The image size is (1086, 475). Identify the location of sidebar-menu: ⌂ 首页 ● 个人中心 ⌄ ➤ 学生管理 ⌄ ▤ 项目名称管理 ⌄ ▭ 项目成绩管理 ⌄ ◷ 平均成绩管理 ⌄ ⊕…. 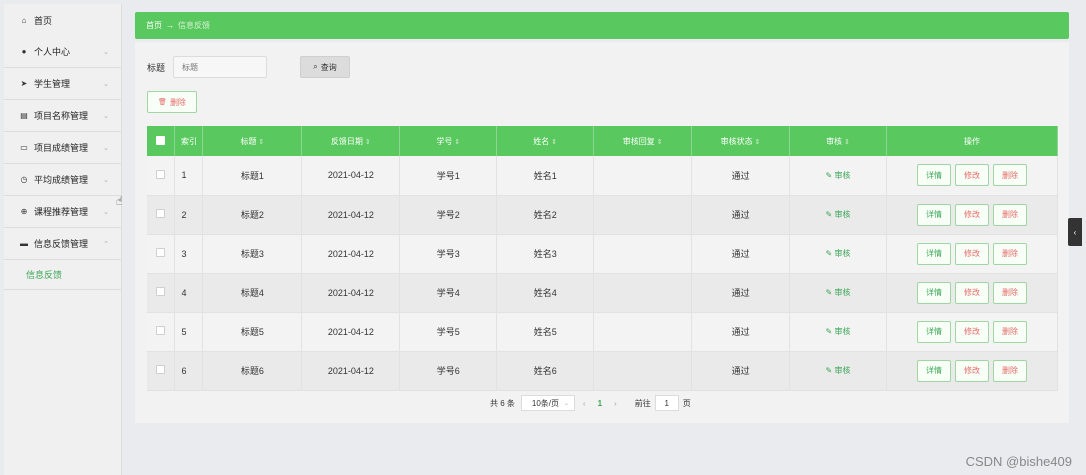
(62, 132).